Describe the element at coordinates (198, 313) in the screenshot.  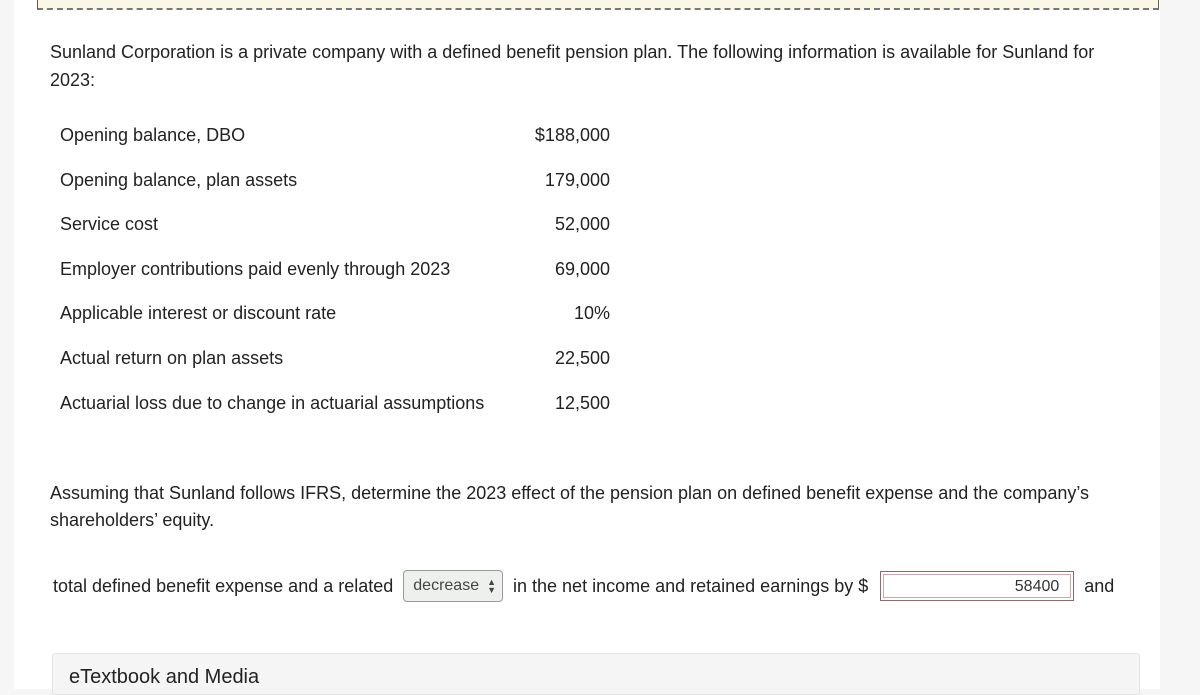
I see `item-label: Applicable interest or discount rate` at that location.